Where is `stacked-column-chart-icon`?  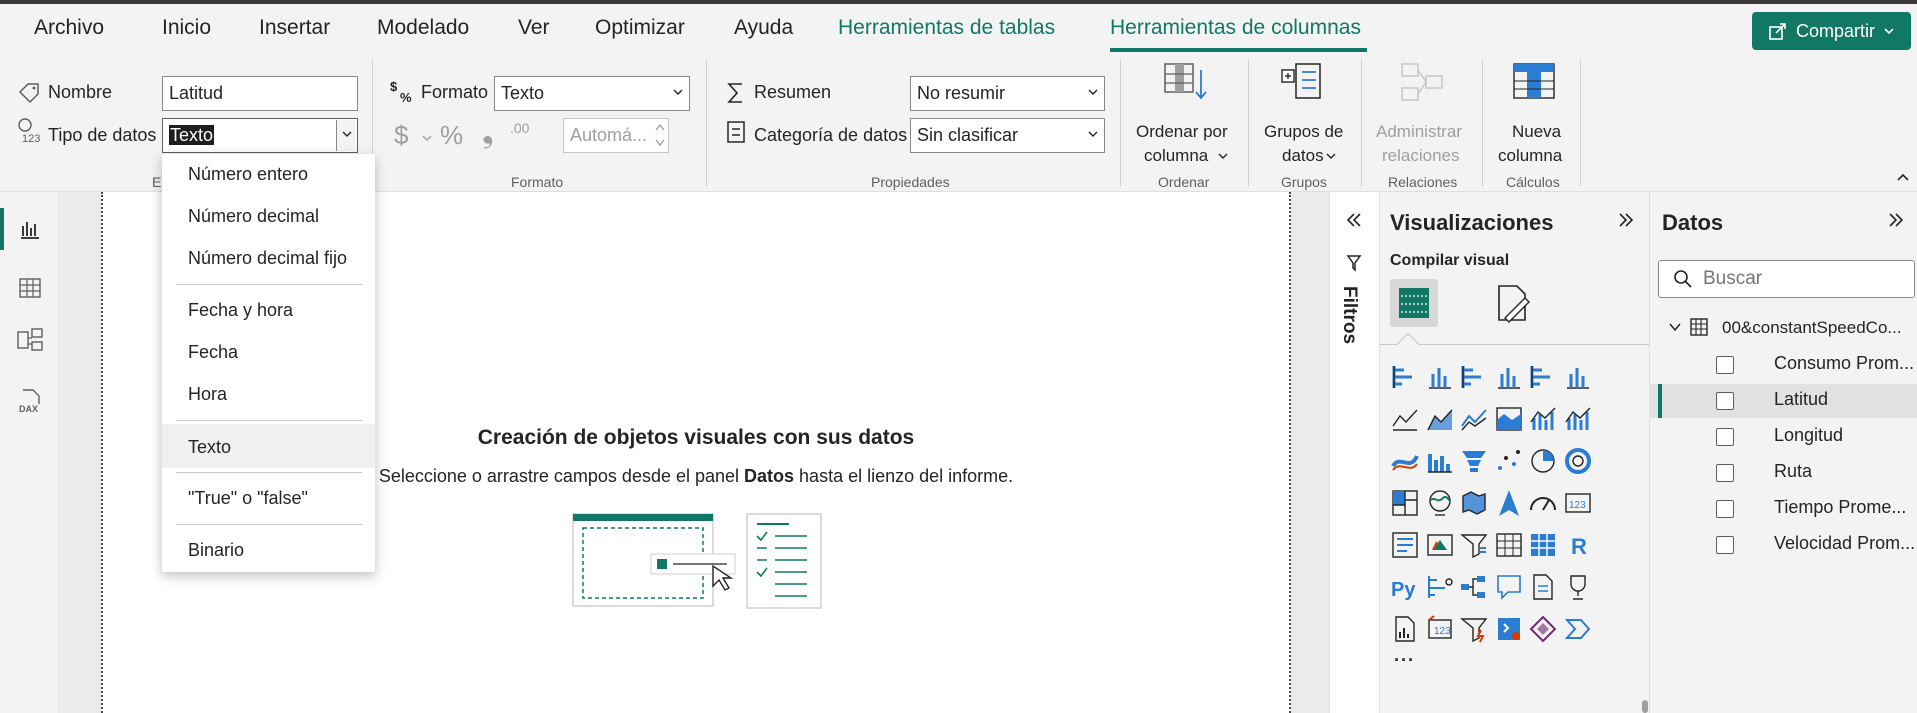
stacked-column-chart-icon is located at coordinates (1440, 377).